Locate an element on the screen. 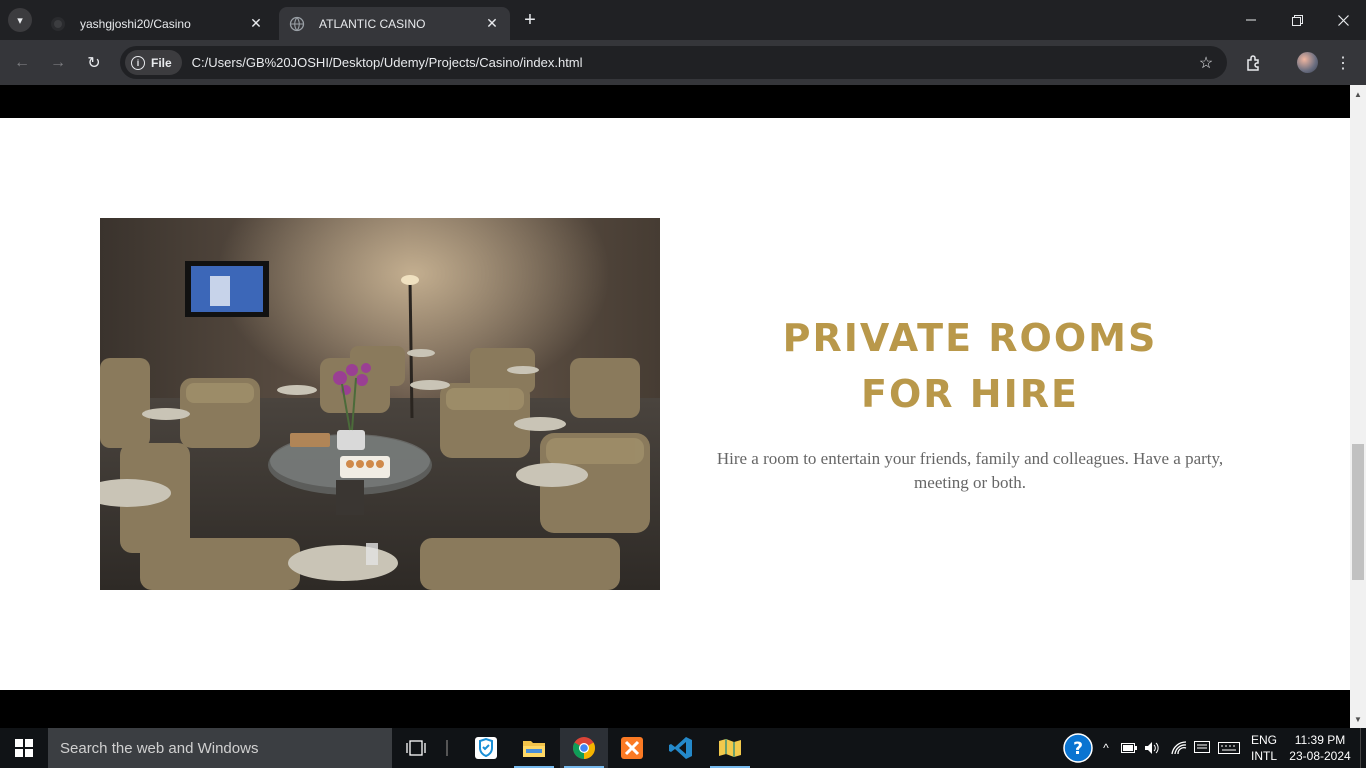 The image size is (1366, 768). maps-app-icon is located at coordinates (730, 748).